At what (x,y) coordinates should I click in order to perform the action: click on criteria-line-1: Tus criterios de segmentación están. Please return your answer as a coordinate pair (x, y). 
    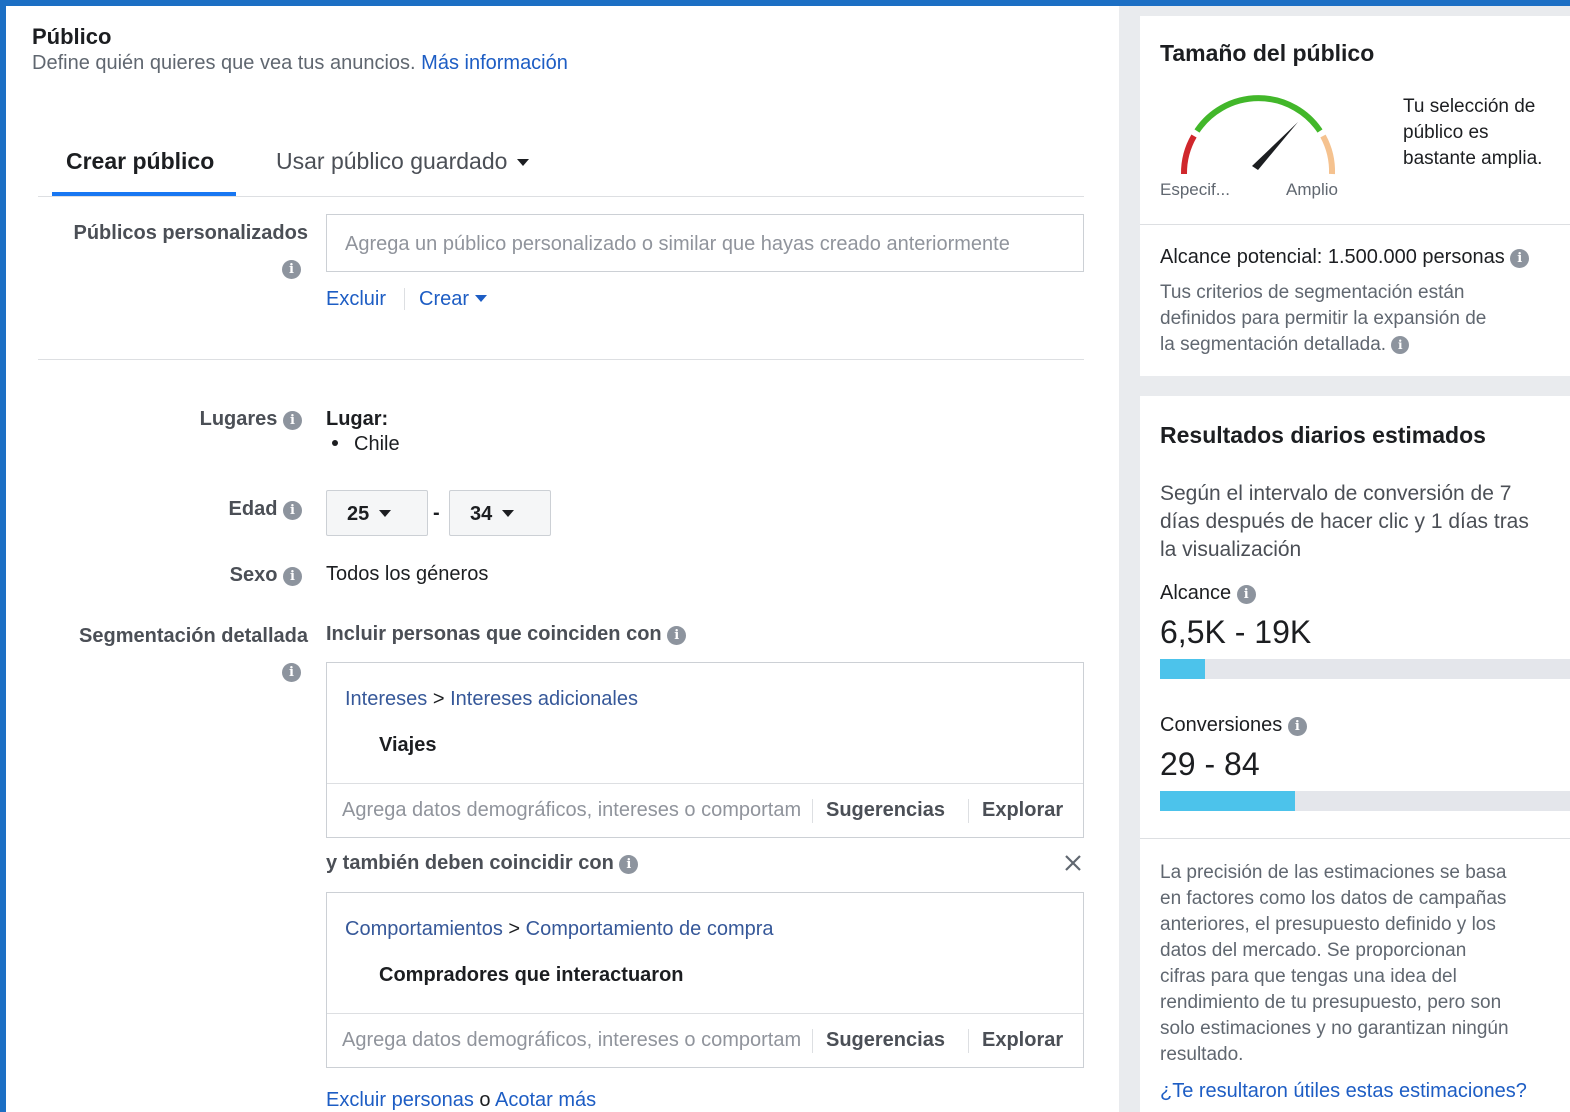
    Looking at the image, I should click on (1312, 292).